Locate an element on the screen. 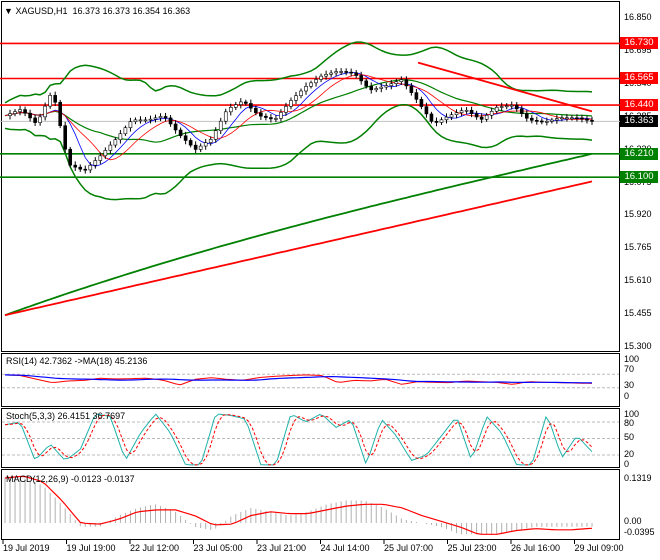 The image size is (660, 560). time-label: 25 Jul 23:00 is located at coordinates (472, 548).